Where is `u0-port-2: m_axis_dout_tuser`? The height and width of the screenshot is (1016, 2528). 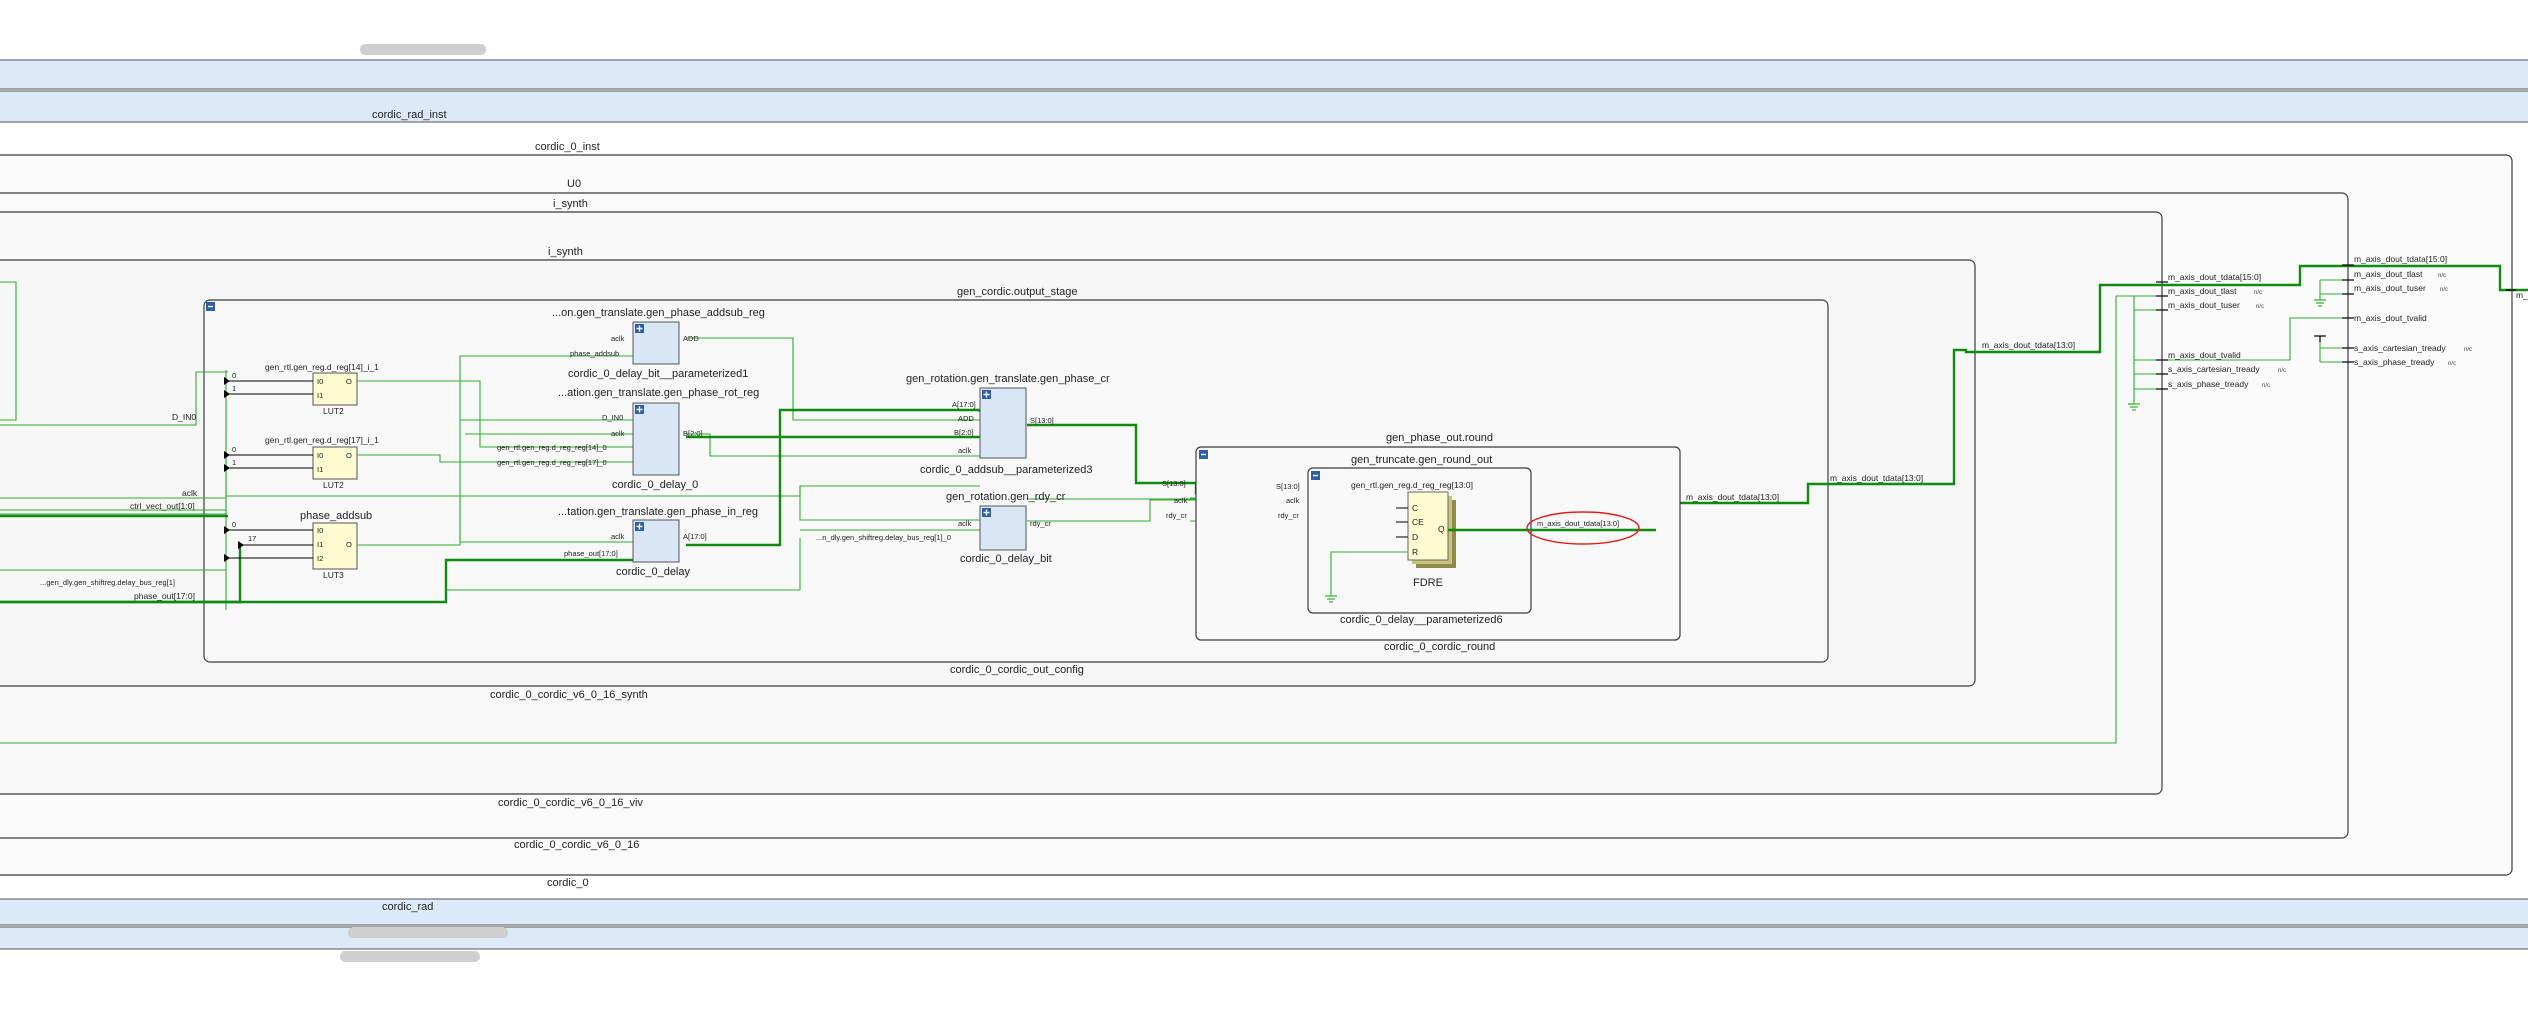
u0-port-2: m_axis_dout_tuser is located at coordinates (2390, 288).